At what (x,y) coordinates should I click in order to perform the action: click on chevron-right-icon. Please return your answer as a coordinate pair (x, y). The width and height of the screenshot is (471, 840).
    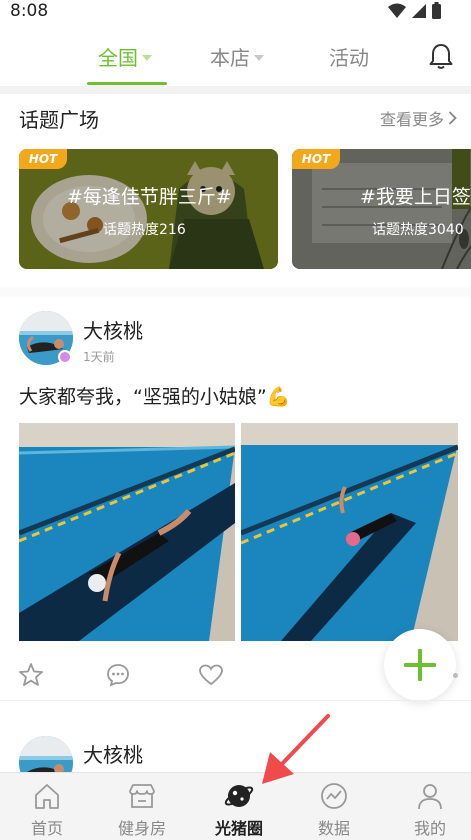
    Looking at the image, I should click on (452, 118).